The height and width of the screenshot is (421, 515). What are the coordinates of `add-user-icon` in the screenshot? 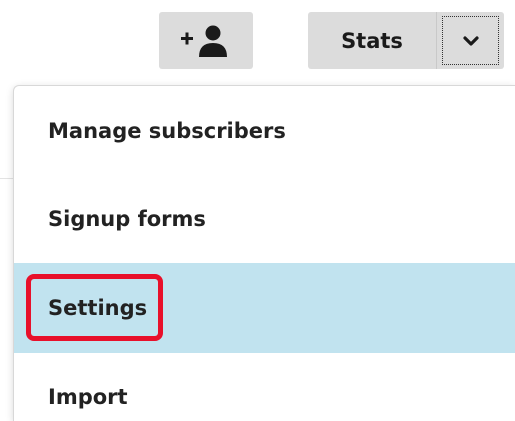 It's located at (204, 41).